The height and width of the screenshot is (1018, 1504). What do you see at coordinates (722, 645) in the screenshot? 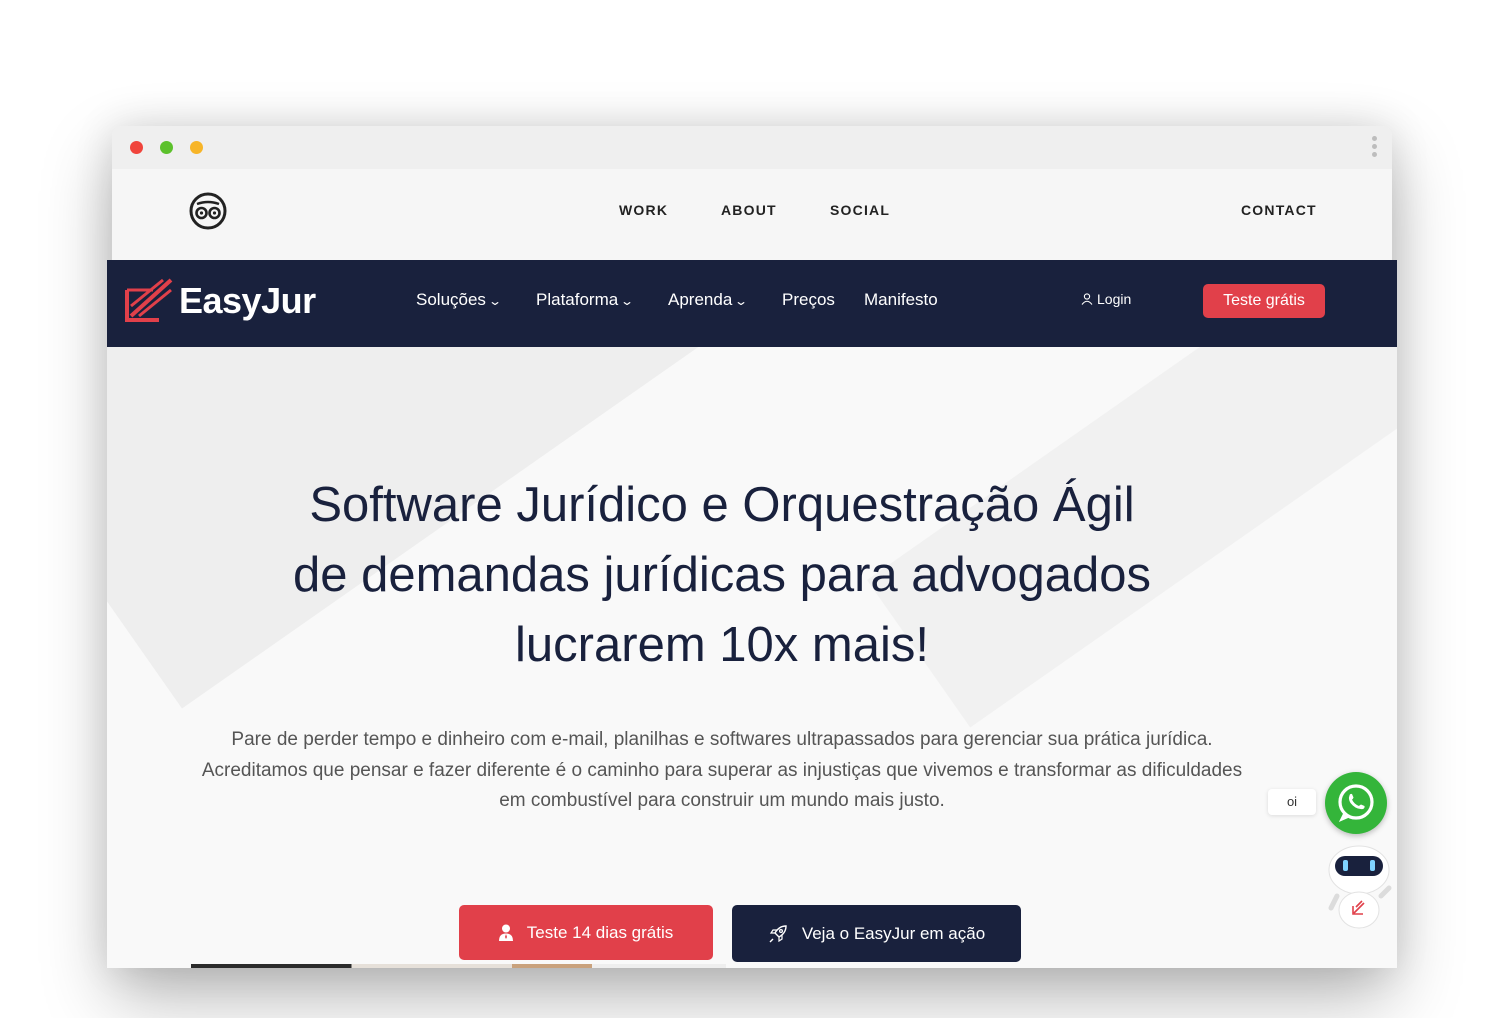
I see `hero-title-line: lucrarem 10x mais!` at bounding box center [722, 645].